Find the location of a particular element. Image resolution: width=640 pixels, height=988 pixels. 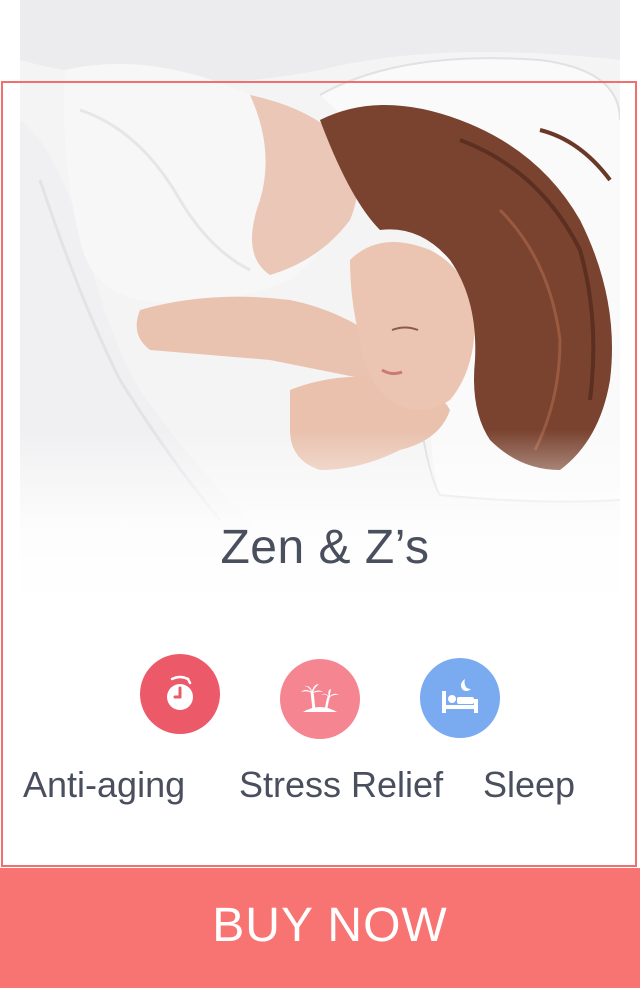

palm-island-icon is located at coordinates (320, 699).